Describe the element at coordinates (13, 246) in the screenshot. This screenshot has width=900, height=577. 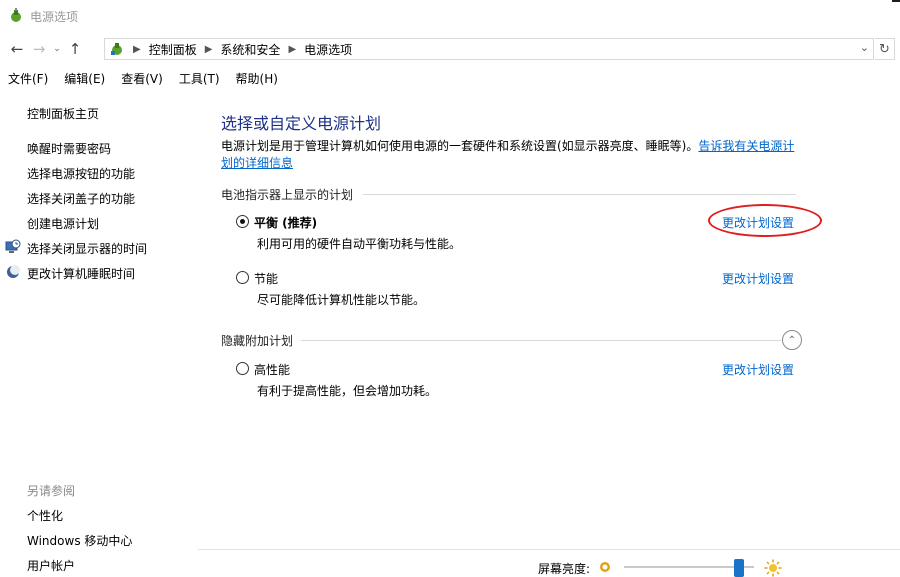
I see `monitor-clock-icon` at that location.